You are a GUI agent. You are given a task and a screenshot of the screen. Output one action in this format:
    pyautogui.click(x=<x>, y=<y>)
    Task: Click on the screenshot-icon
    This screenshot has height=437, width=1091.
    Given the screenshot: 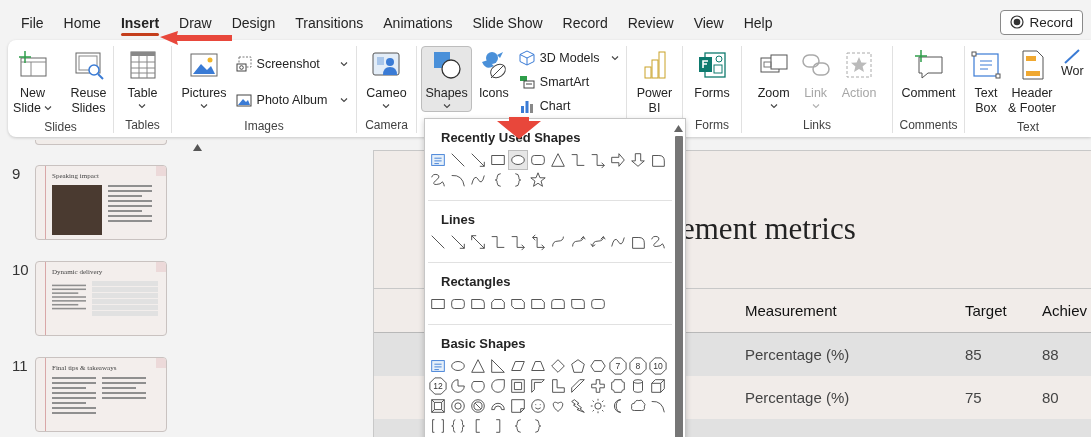 What is the action you would take?
    pyautogui.click(x=243, y=64)
    